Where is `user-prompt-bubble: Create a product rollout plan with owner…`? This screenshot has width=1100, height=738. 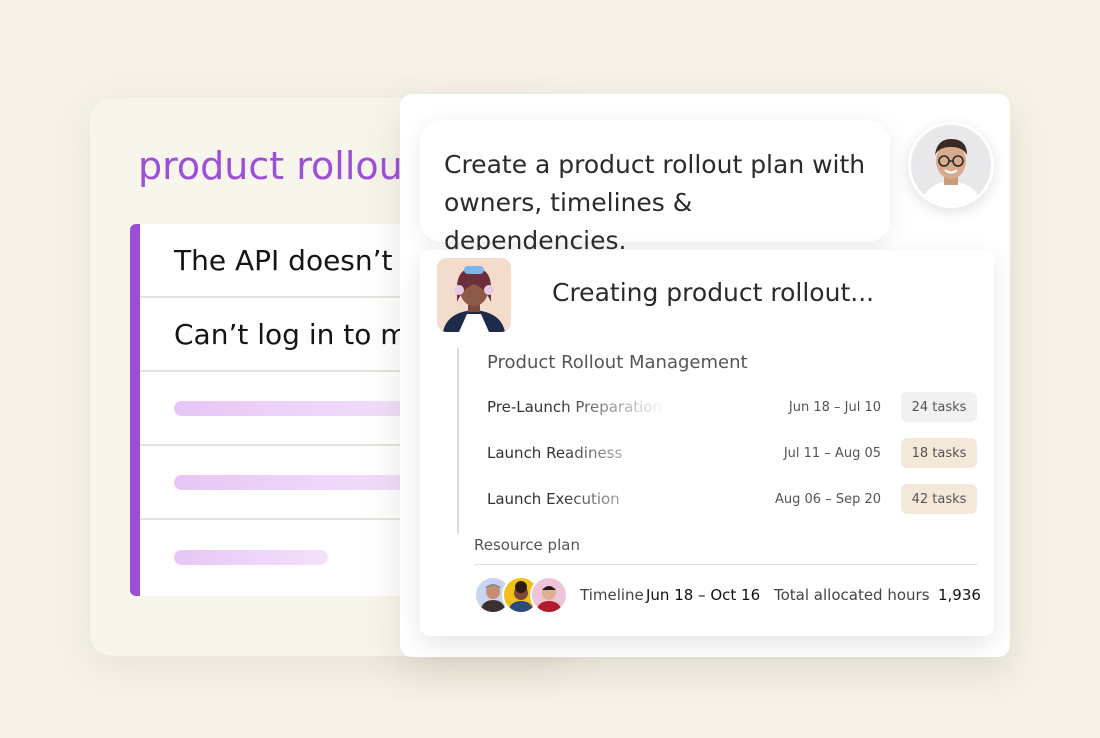 user-prompt-bubble: Create a product rollout plan with owner… is located at coordinates (655, 187).